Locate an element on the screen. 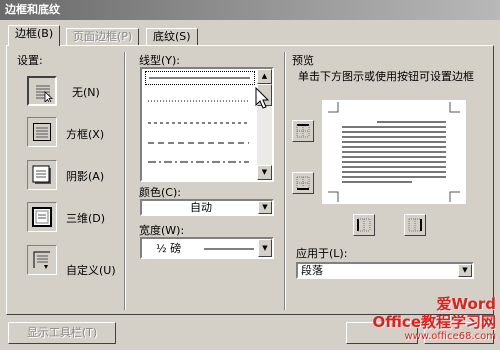  watermark-line1: 爱Word is located at coordinates (466, 304).